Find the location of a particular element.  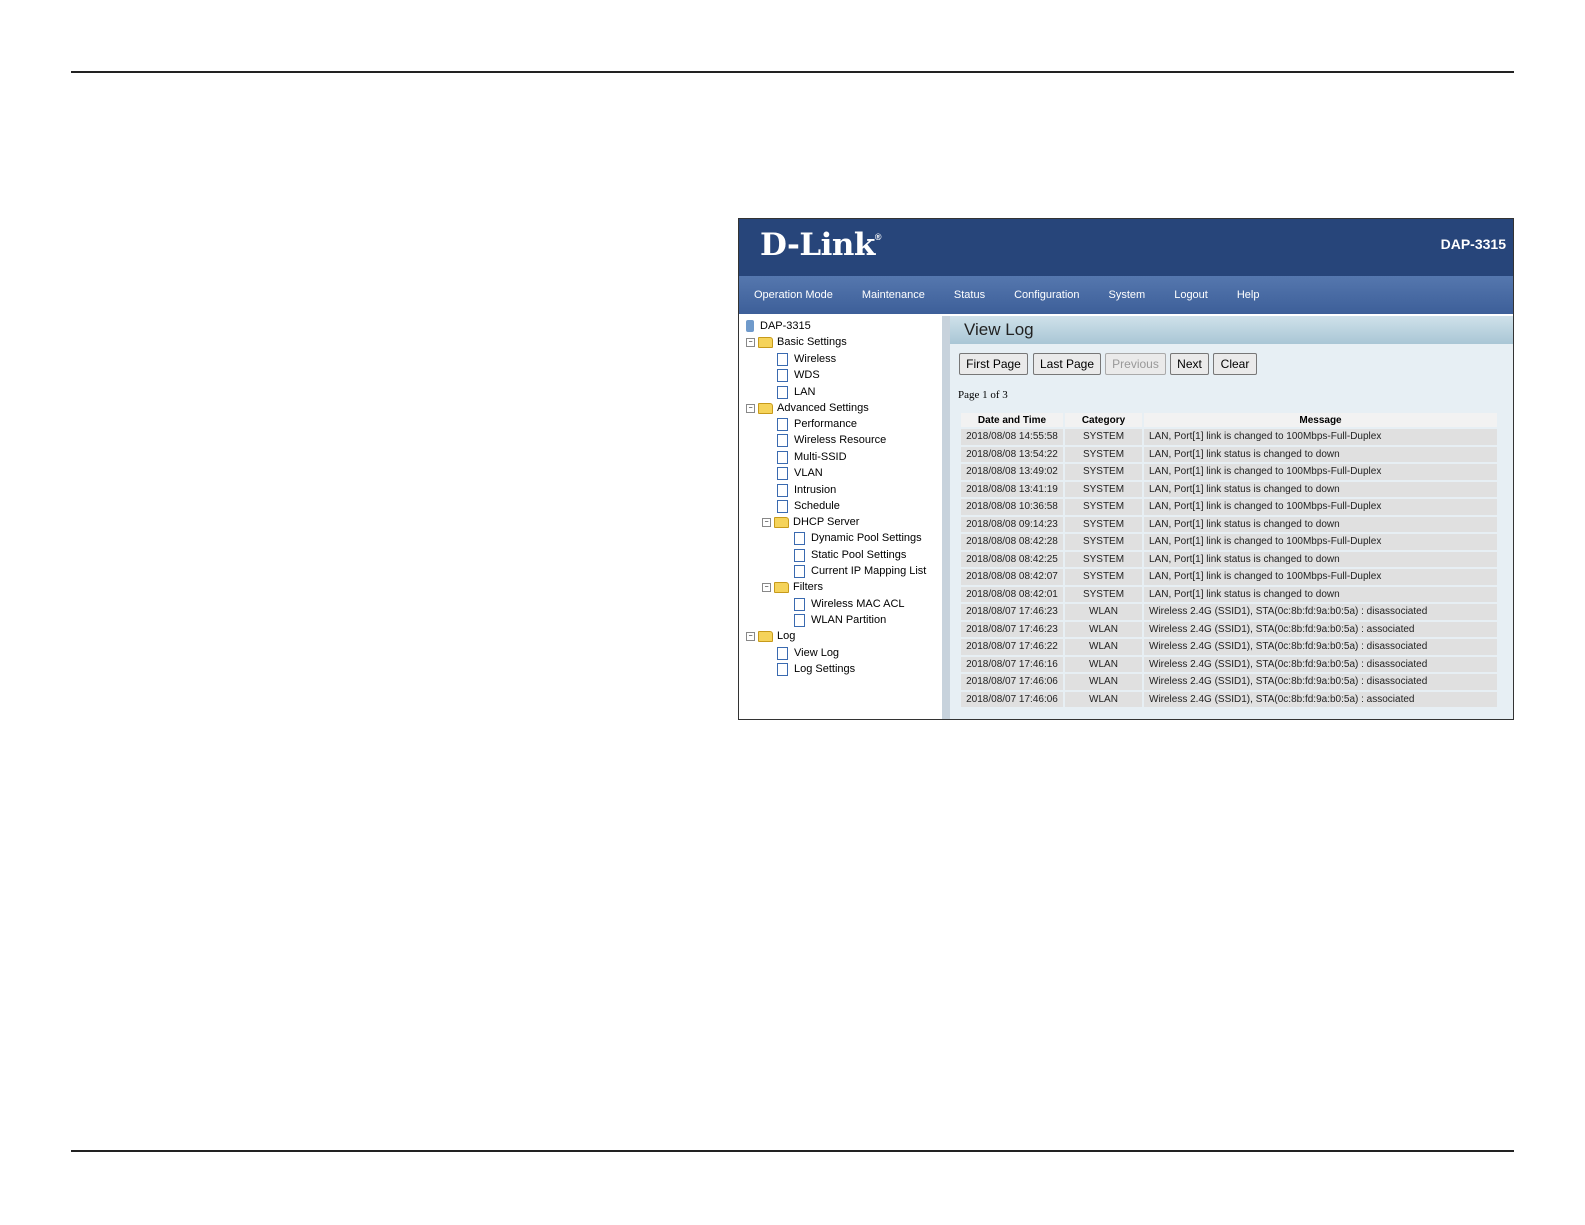

tree-folder-basic-settings: − Basic Settings is located at coordinates (796, 342).